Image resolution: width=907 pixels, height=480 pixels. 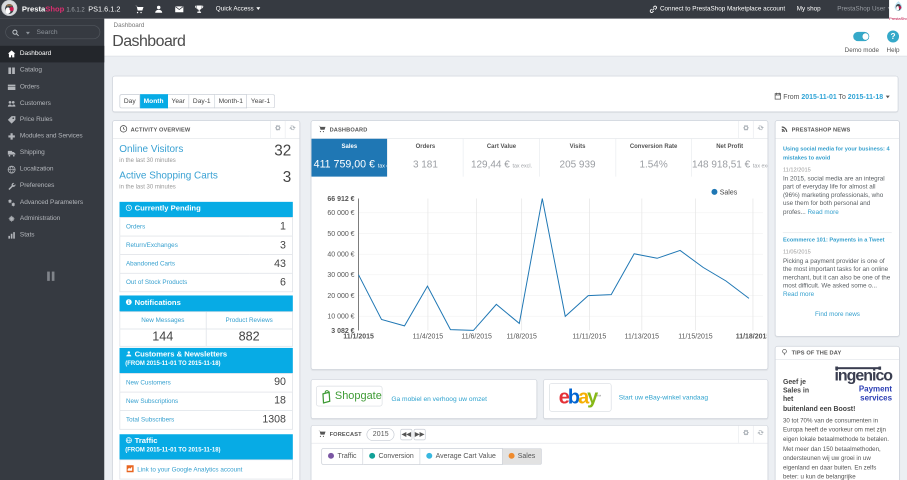 What do you see at coordinates (751, 336) in the screenshot?
I see `svg-text: 11/18/2015` at bounding box center [751, 336].